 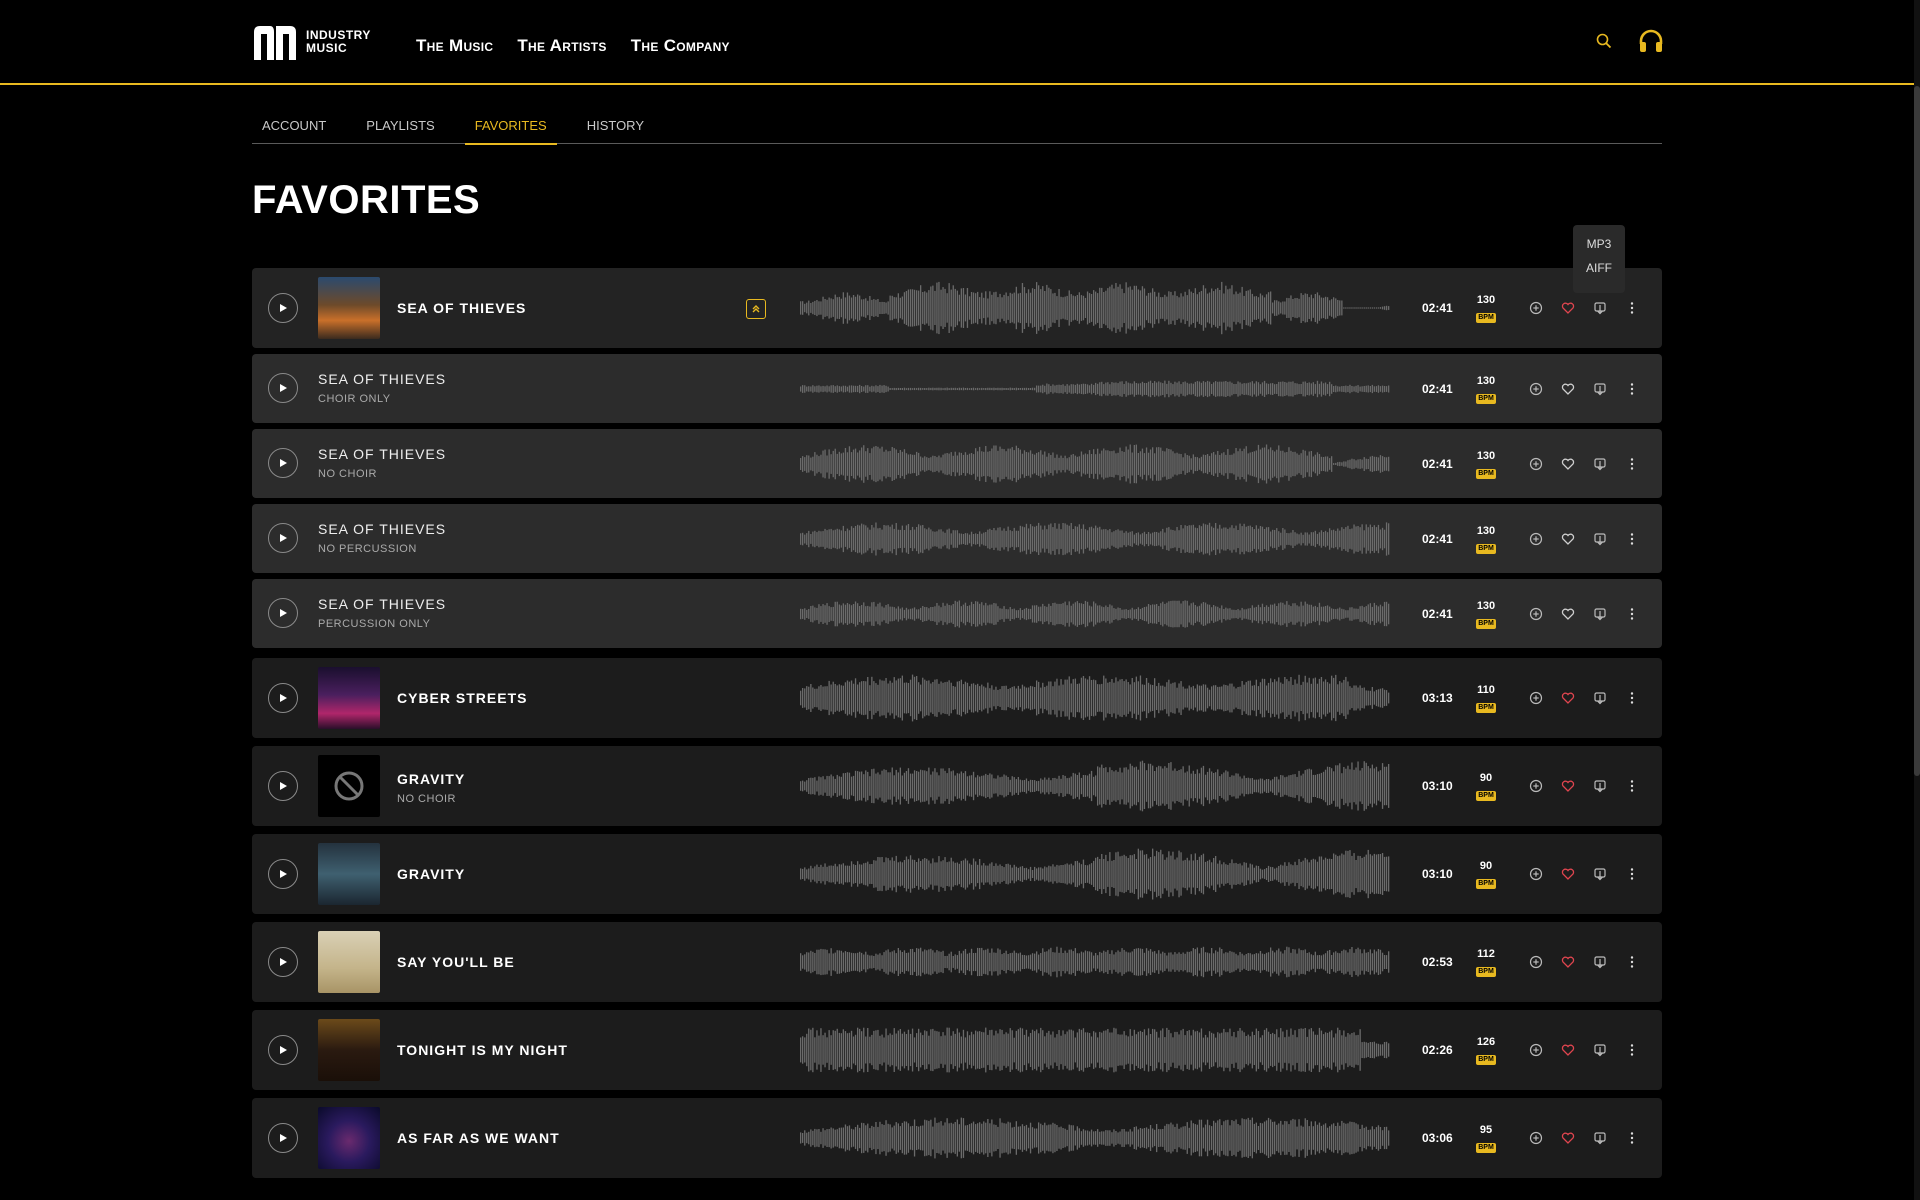 I want to click on track-version-row: SEA OF THIEVES CHOIR ONLY 02:41 130 BPM, so click(x=957, y=388).